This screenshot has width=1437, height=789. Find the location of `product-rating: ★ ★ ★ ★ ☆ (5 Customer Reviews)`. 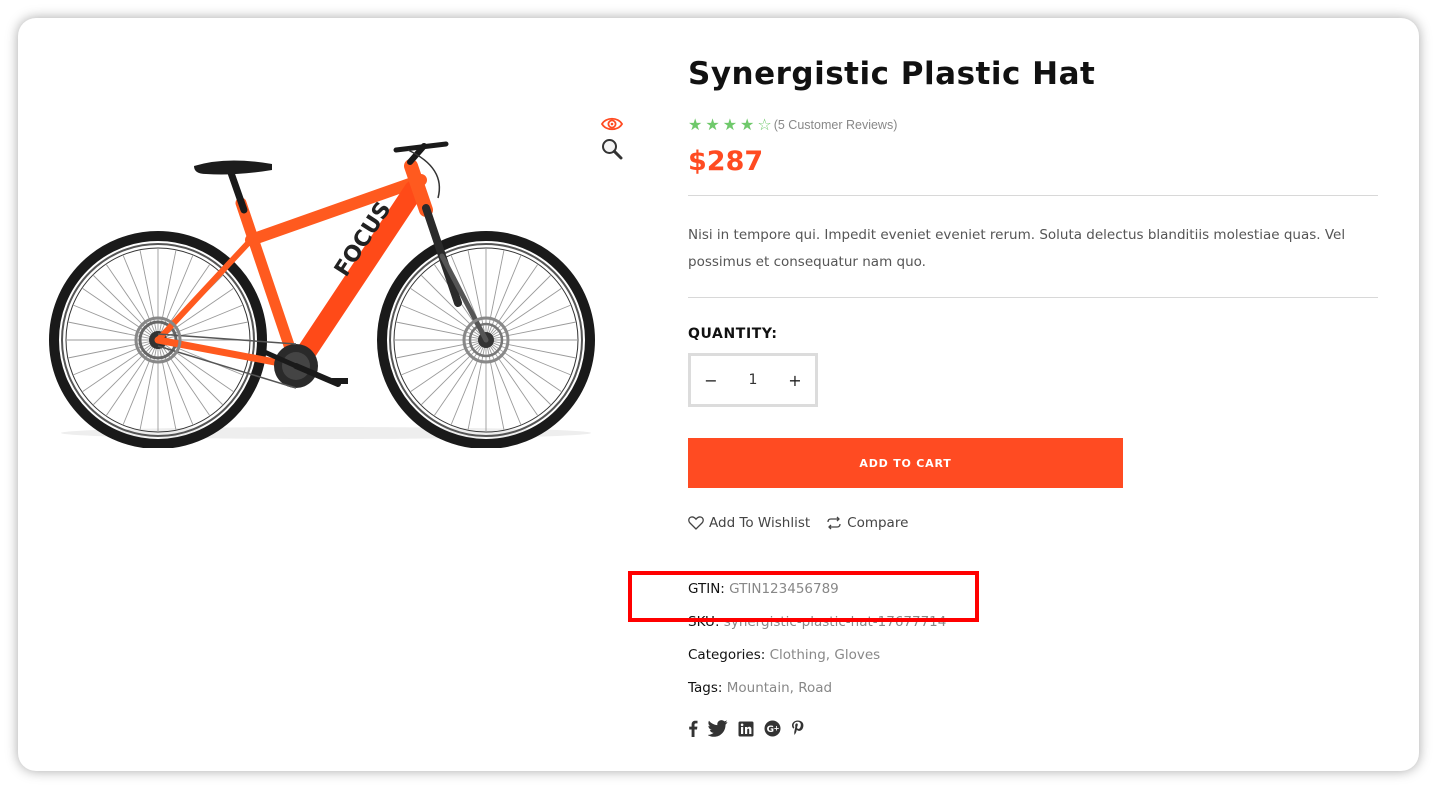

product-rating: ★ ★ ★ ★ ☆ (5 Customer Reviews) is located at coordinates (792, 125).